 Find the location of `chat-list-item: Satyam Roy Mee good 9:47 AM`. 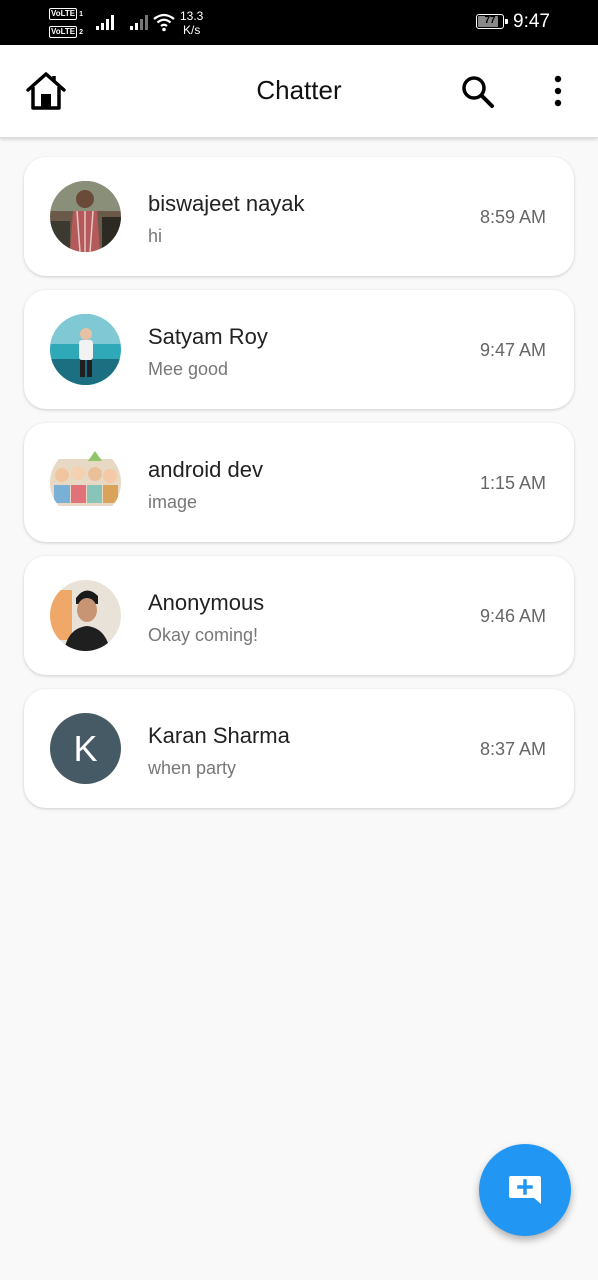

chat-list-item: Satyam Roy Mee good 9:47 AM is located at coordinates (299, 349).